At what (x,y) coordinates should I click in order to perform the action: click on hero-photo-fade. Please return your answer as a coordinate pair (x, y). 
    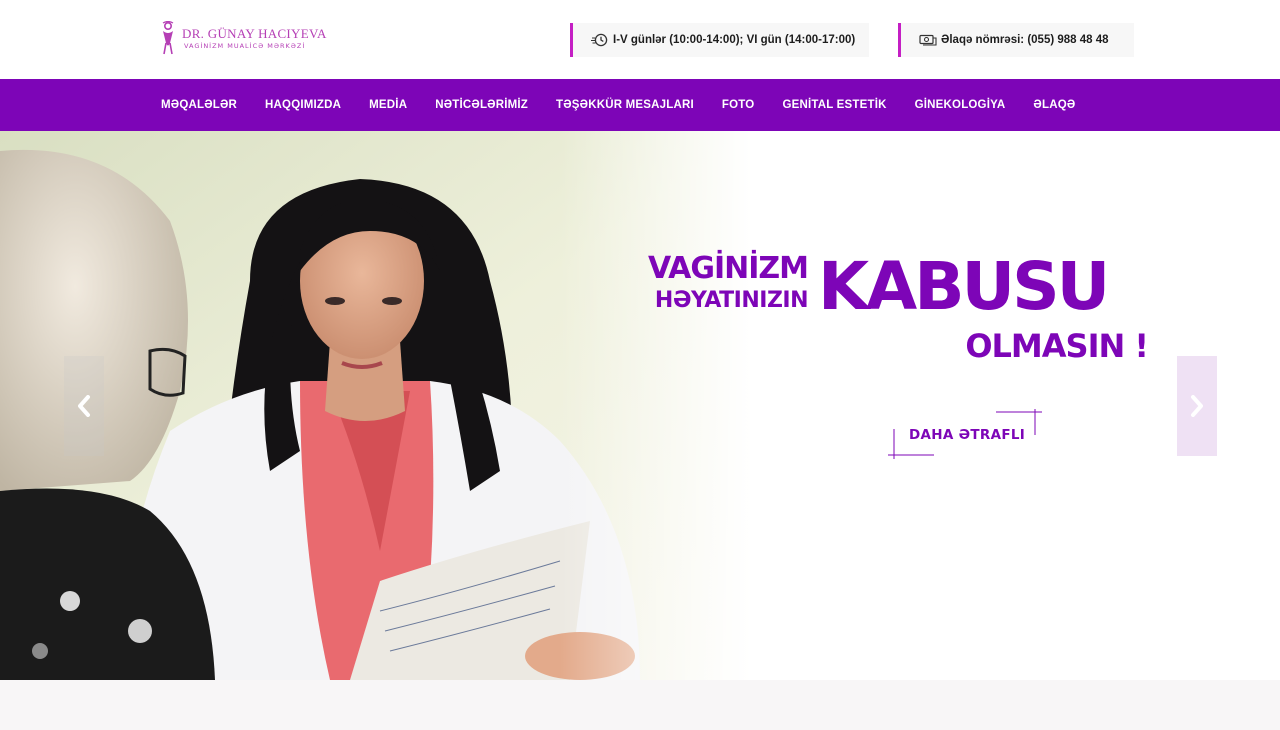
    Looking at the image, I should click on (680, 405).